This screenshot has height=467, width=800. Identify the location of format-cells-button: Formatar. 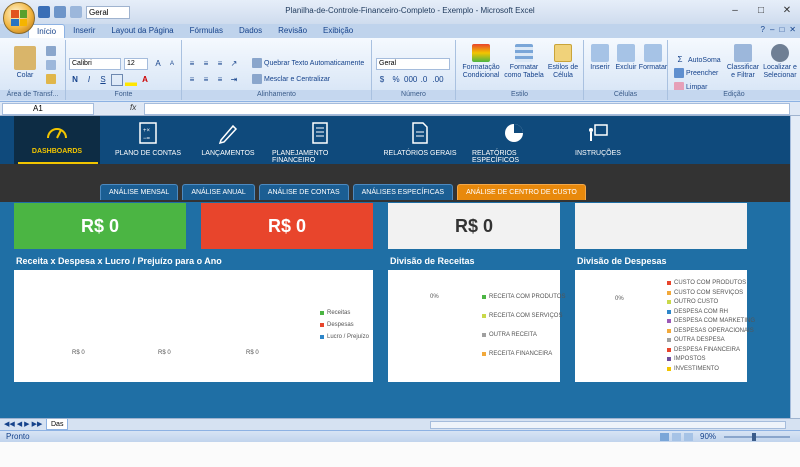
(653, 58).